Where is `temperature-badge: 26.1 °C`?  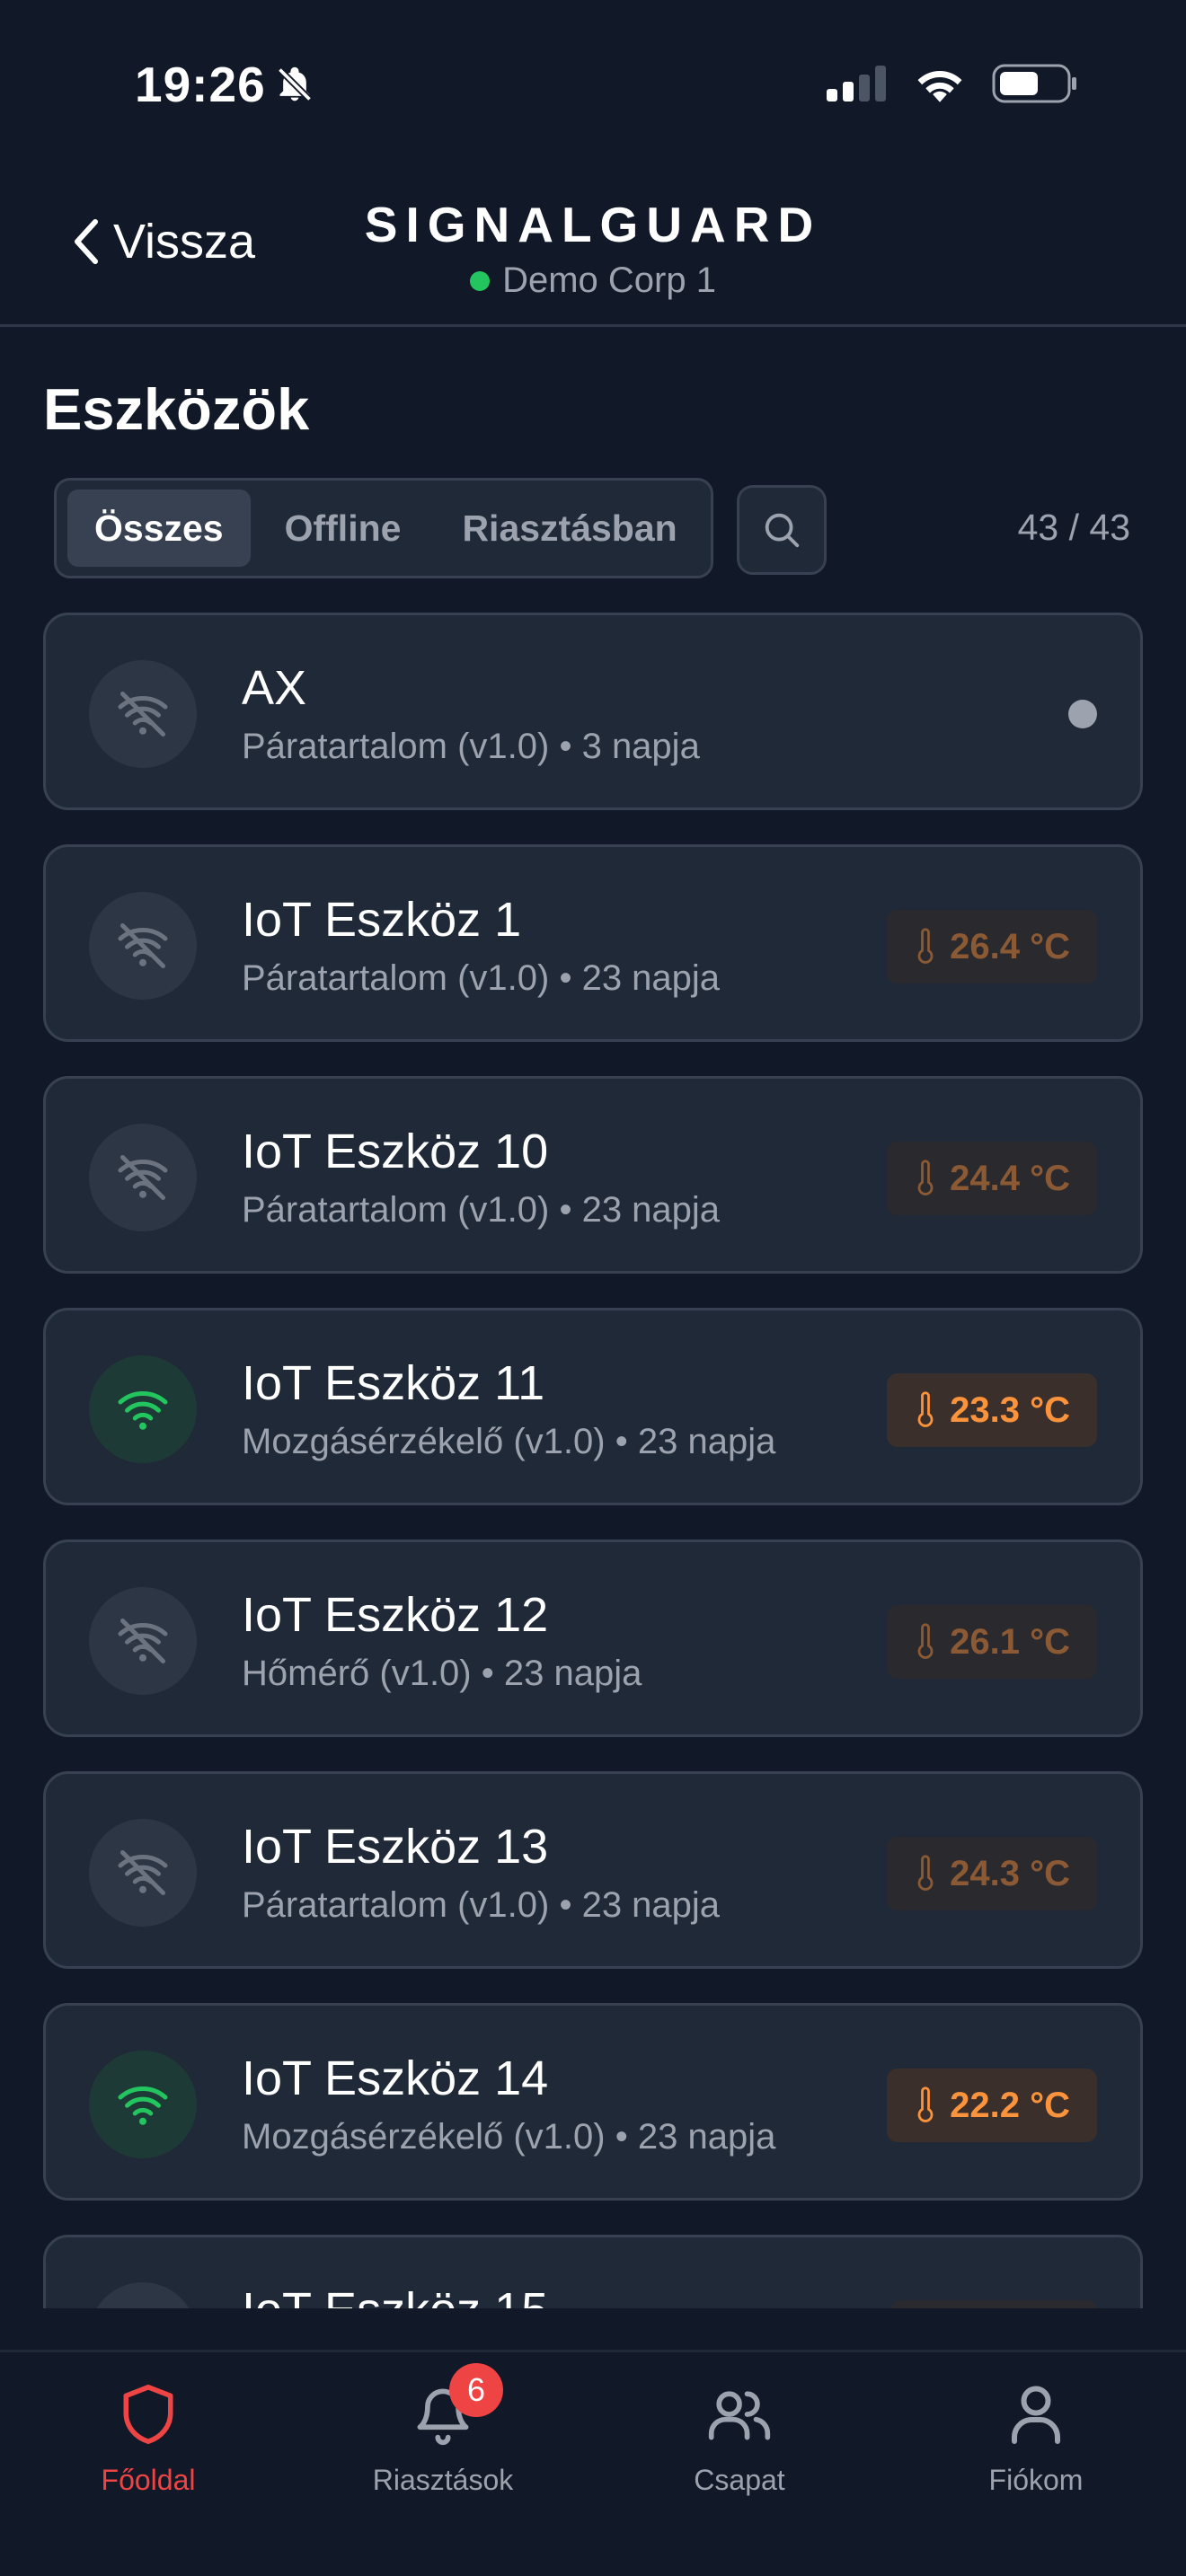 temperature-badge: 26.1 °C is located at coordinates (992, 1642).